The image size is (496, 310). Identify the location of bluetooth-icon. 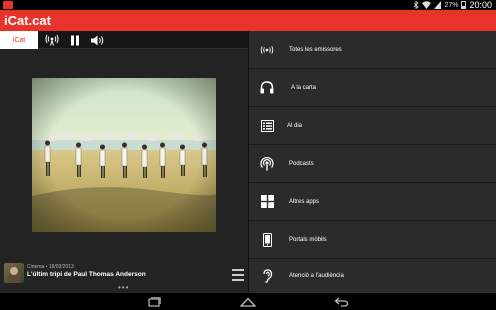
(417, 5).